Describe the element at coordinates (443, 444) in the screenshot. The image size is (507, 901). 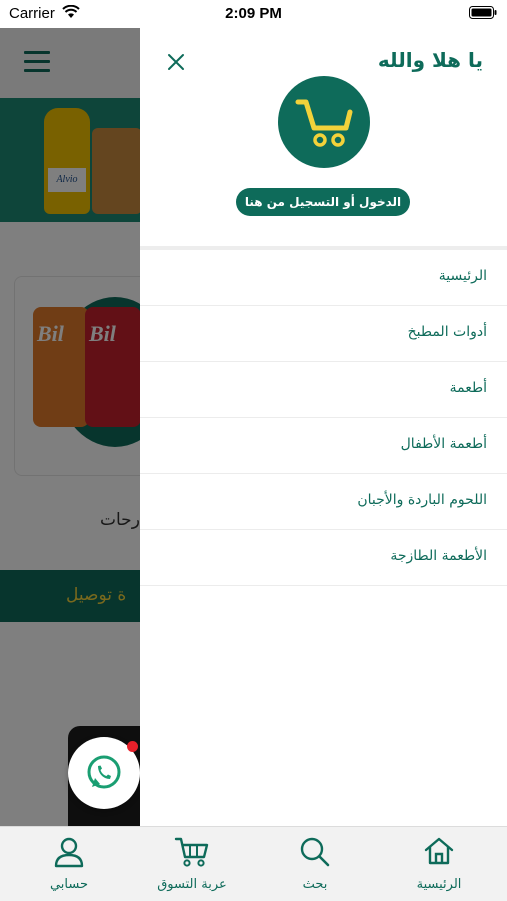
I see `drawer-item-label: أطعمة الأطفال` at that location.